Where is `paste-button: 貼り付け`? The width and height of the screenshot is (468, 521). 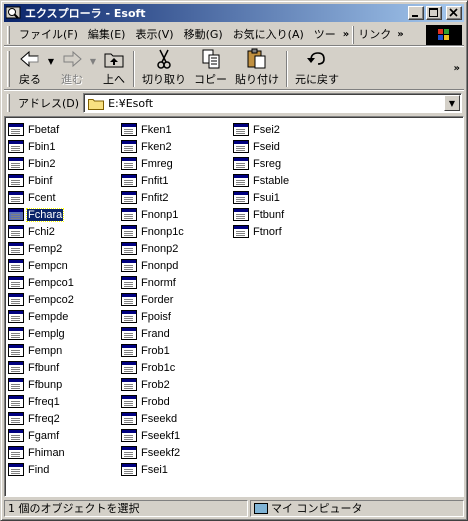
paste-button: 貼り付け is located at coordinates (257, 68).